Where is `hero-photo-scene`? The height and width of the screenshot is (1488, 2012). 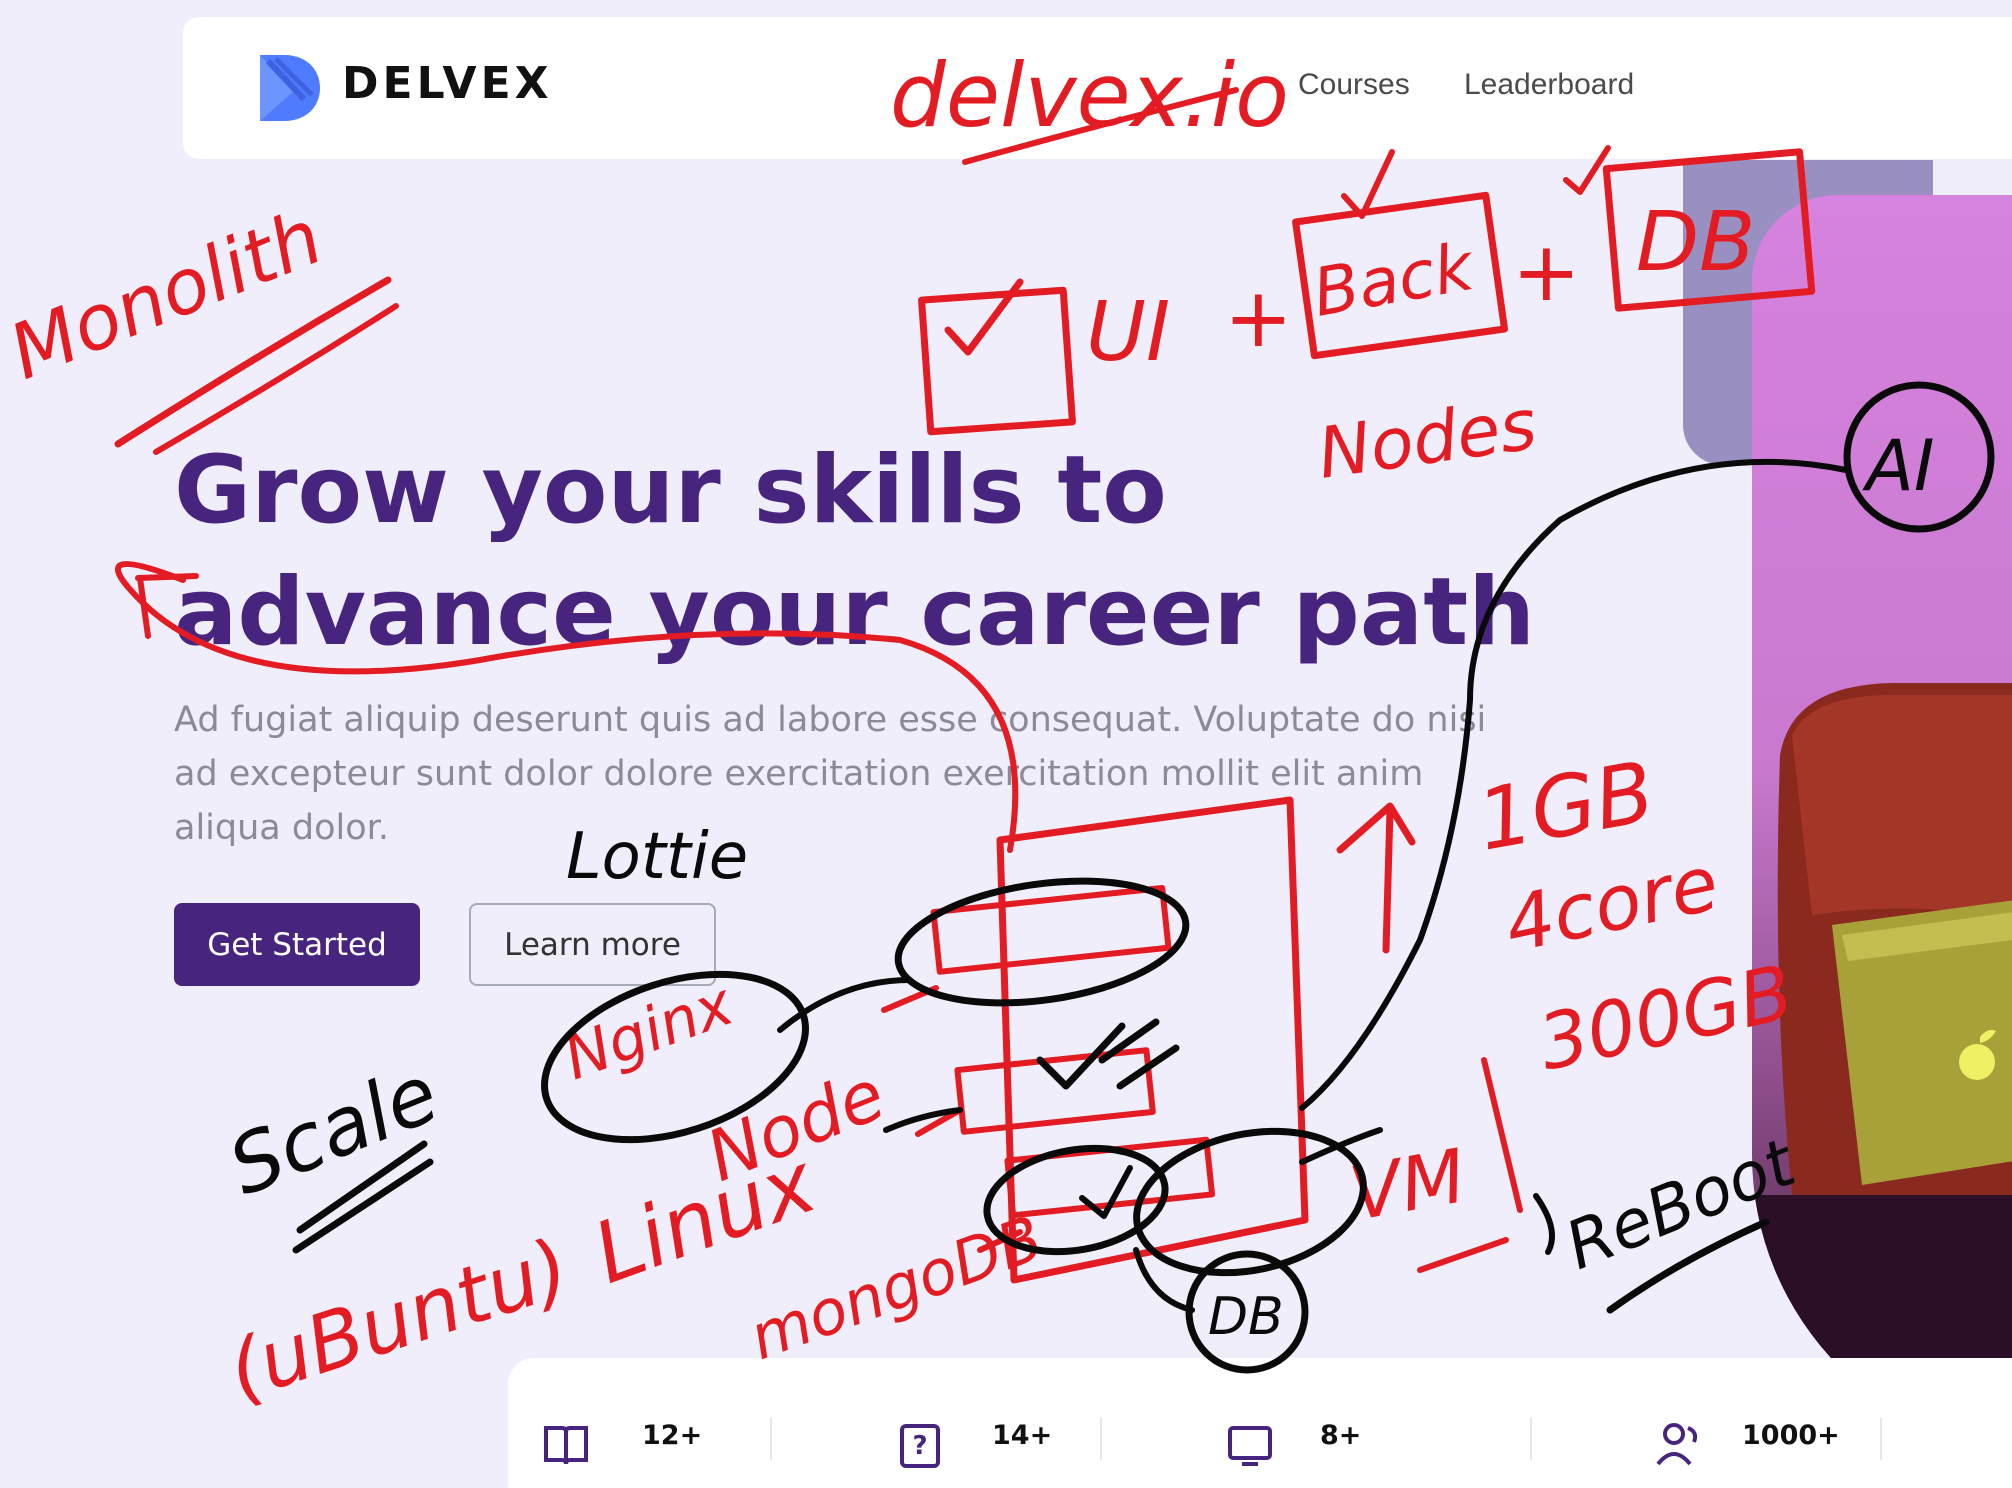
hero-photo-scene is located at coordinates (1882, 1069).